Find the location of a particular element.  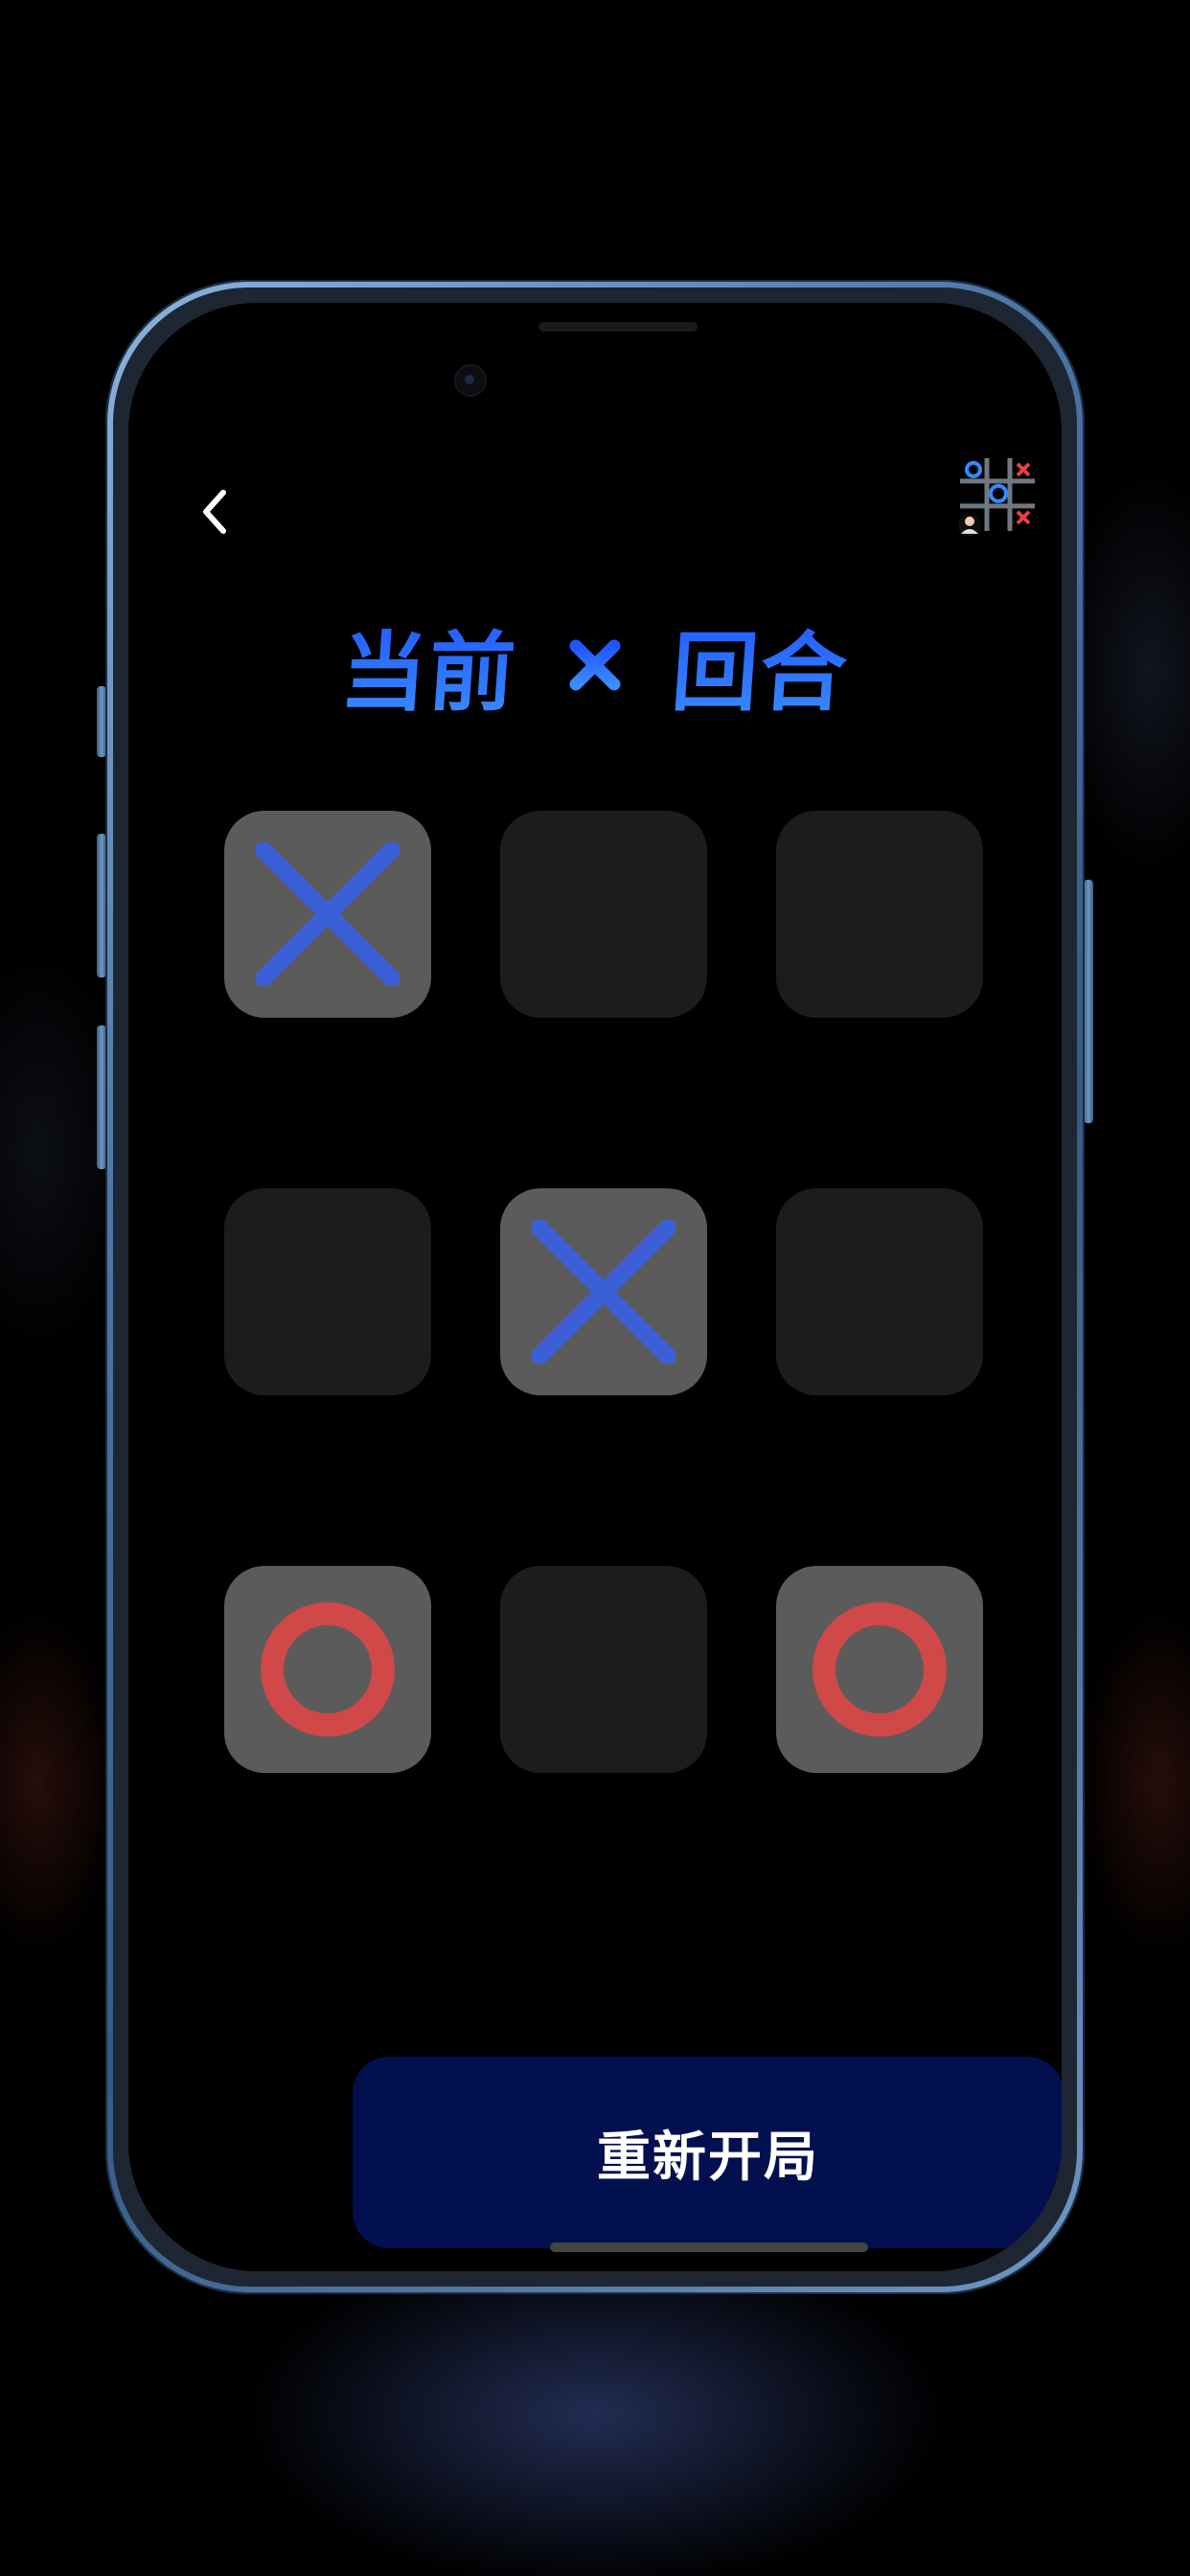

restart-button: 重新开局 is located at coordinates (708, 2152).